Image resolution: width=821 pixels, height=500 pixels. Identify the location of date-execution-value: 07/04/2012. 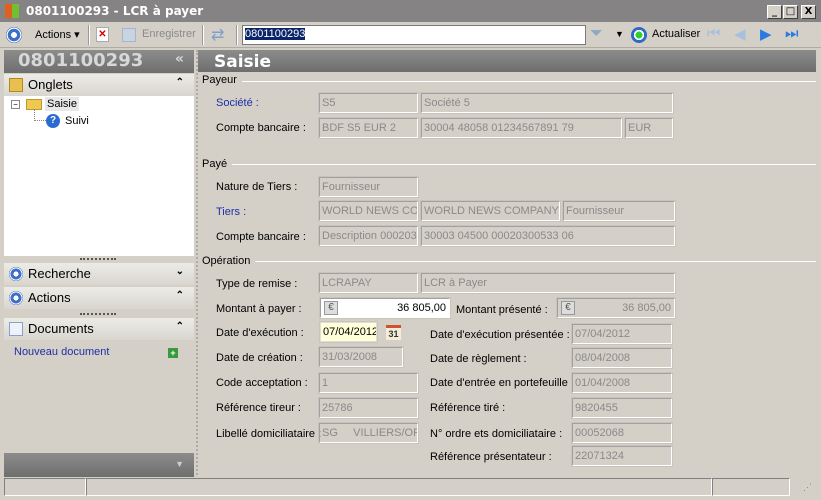
(350, 332).